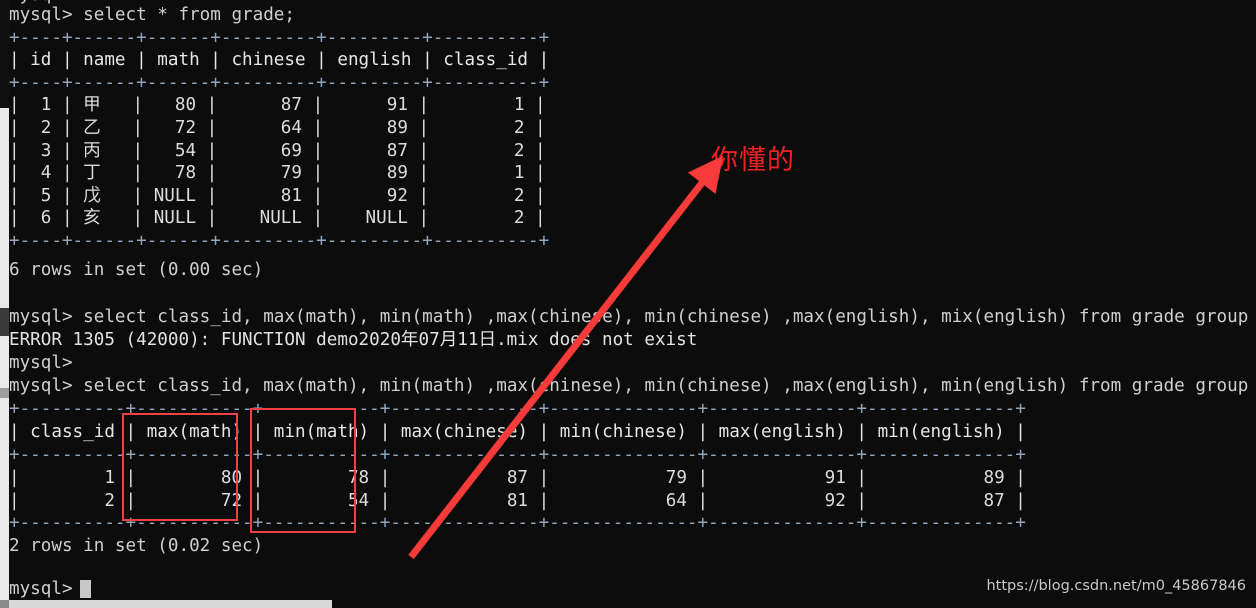 The width and height of the screenshot is (1256, 608). I want to click on table-row: | 2 | 乙 | 72 | 64 | 89 | 2 |, so click(277, 128).